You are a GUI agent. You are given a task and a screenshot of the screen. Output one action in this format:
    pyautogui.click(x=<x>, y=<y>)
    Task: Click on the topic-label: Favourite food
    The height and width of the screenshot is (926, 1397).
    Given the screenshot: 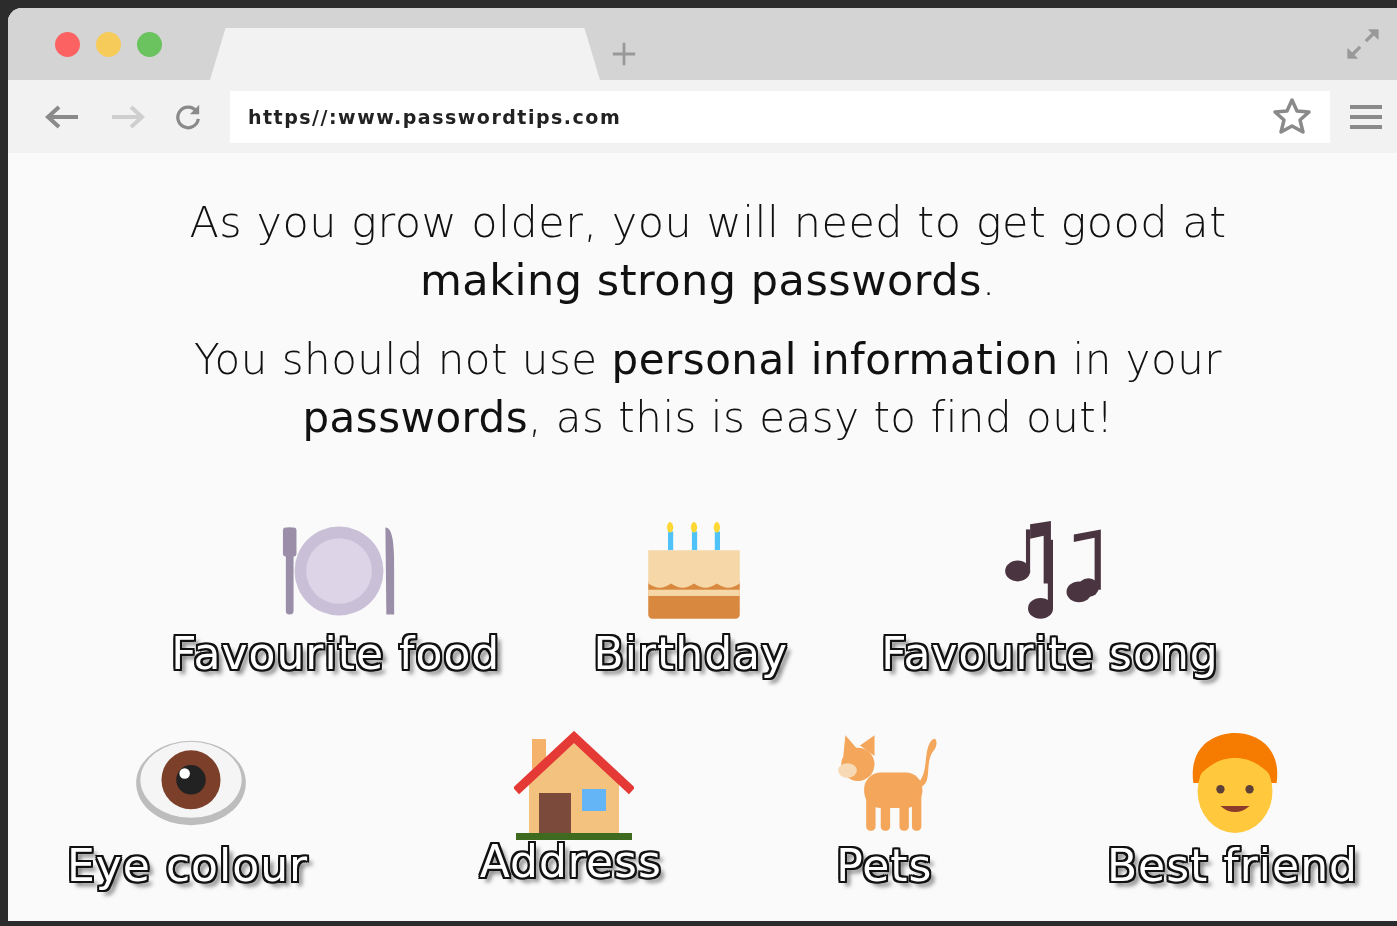 What is the action you would take?
    pyautogui.click(x=336, y=654)
    